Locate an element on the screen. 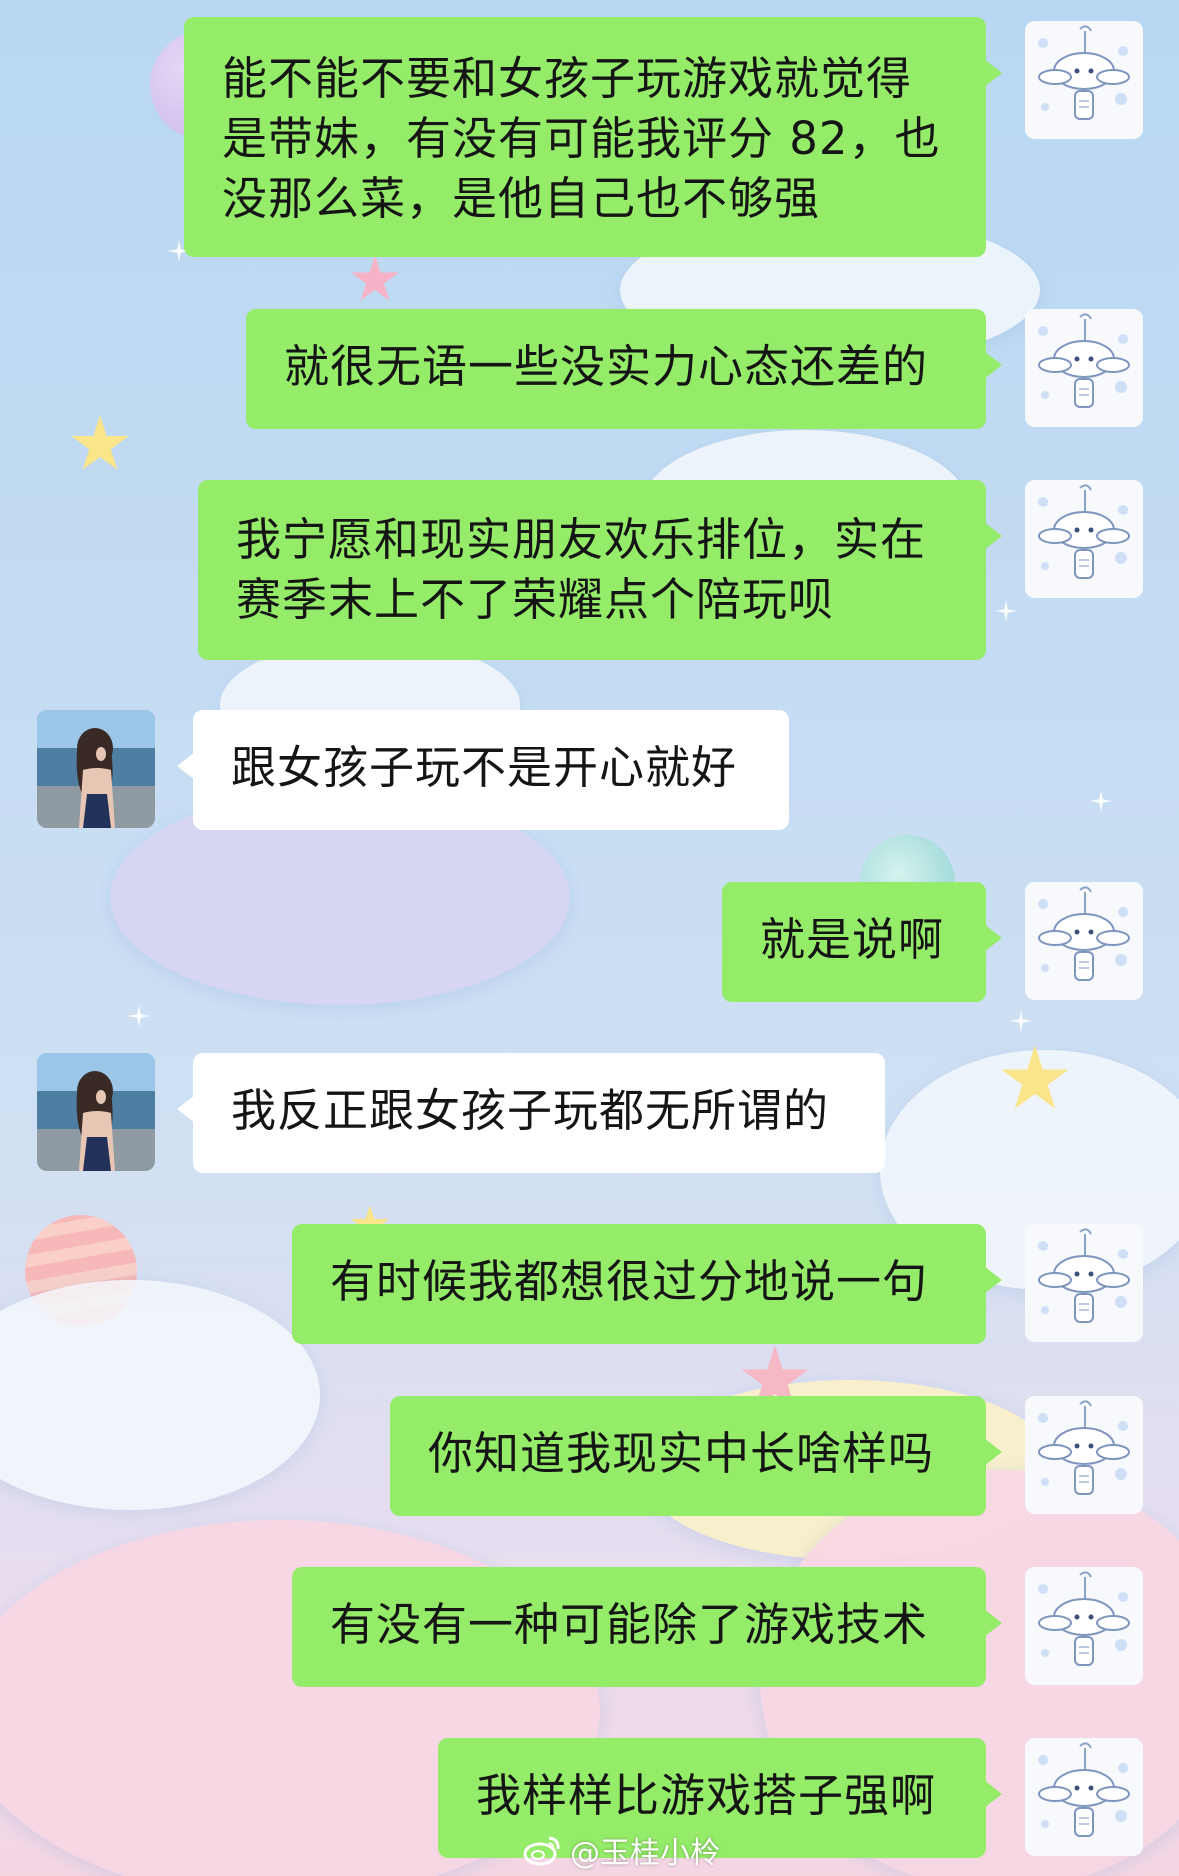 The image size is (1179, 1876). message-bubble-self: 就是说啊 is located at coordinates (862, 942).